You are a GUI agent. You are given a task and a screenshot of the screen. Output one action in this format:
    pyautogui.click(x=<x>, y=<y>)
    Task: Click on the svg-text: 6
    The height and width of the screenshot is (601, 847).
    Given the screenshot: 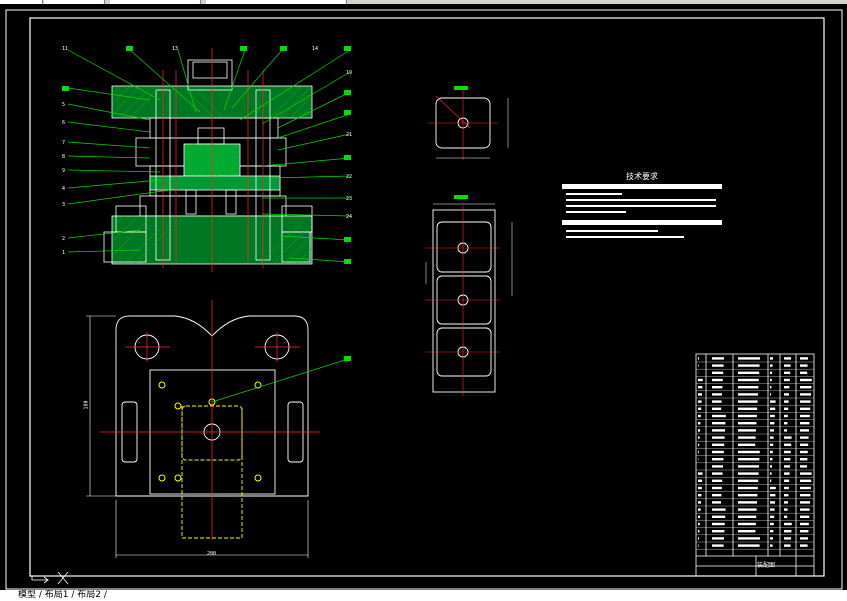 What is the action you would take?
    pyautogui.click(x=63, y=123)
    